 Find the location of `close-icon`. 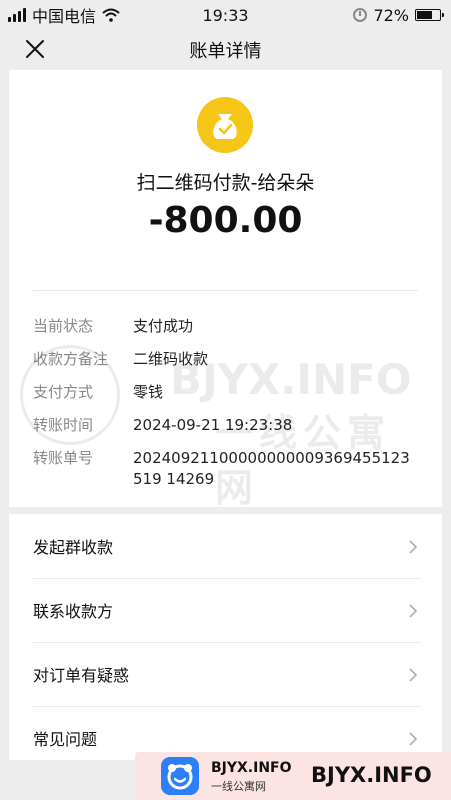

close-icon is located at coordinates (35, 49).